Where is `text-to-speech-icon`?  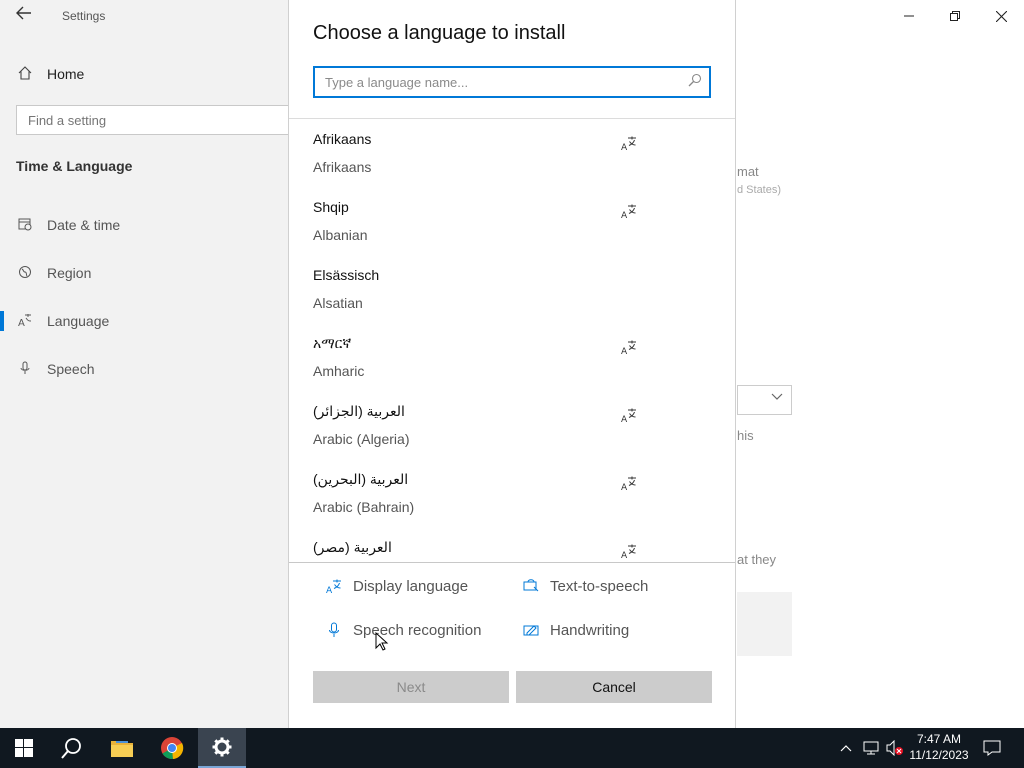
text-to-speech-icon is located at coordinates (531, 586).